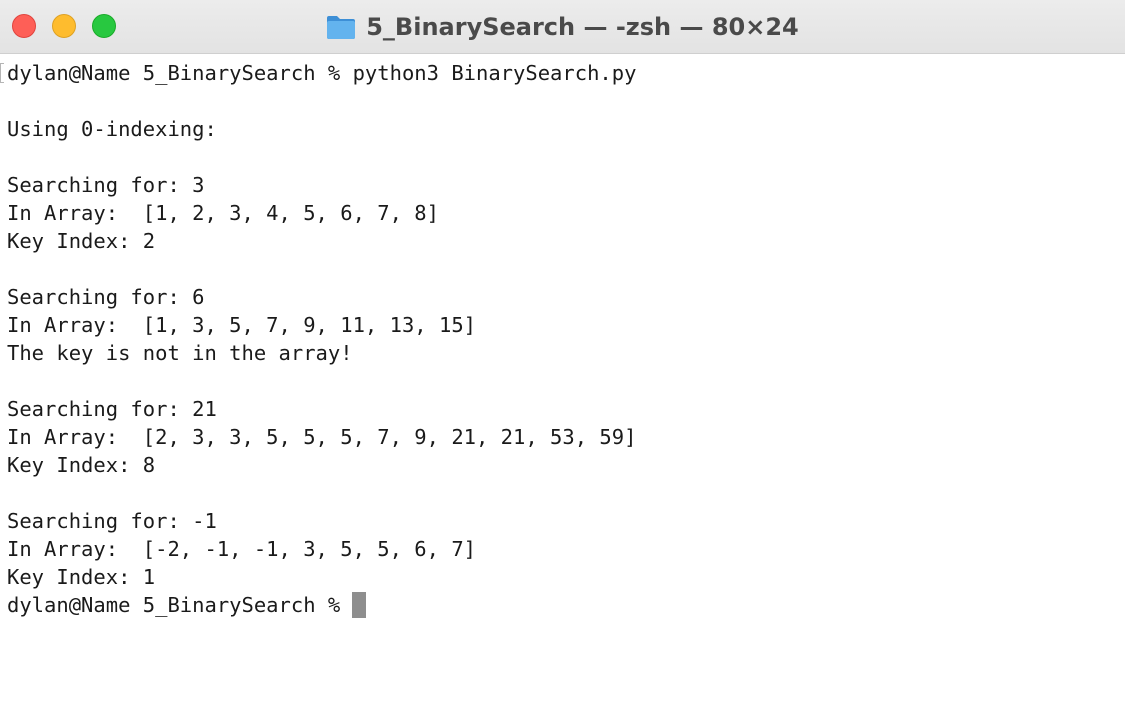 This screenshot has width=1125, height=728. What do you see at coordinates (223, 213) in the screenshot?
I see `output-line: In Array: [1, 2, 3, 4, 5, 6, 7, 8]` at bounding box center [223, 213].